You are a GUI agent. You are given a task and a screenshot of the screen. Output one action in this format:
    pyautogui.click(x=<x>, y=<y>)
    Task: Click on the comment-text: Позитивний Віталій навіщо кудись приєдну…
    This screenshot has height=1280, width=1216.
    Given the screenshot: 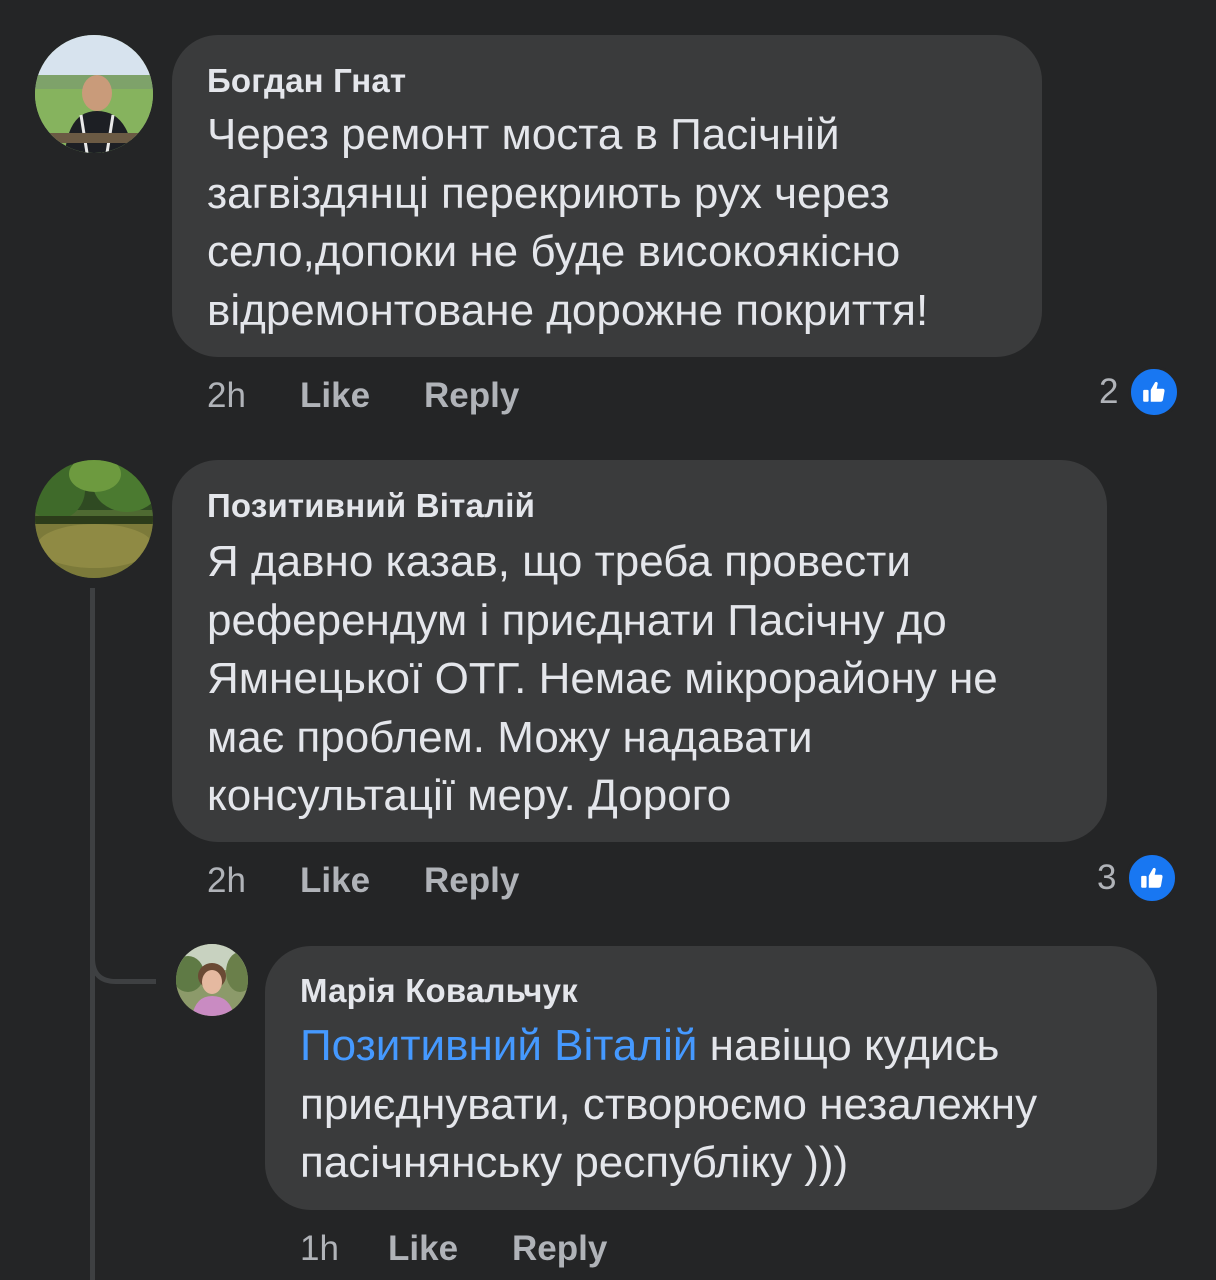 What is the action you would take?
    pyautogui.click(x=668, y=1105)
    